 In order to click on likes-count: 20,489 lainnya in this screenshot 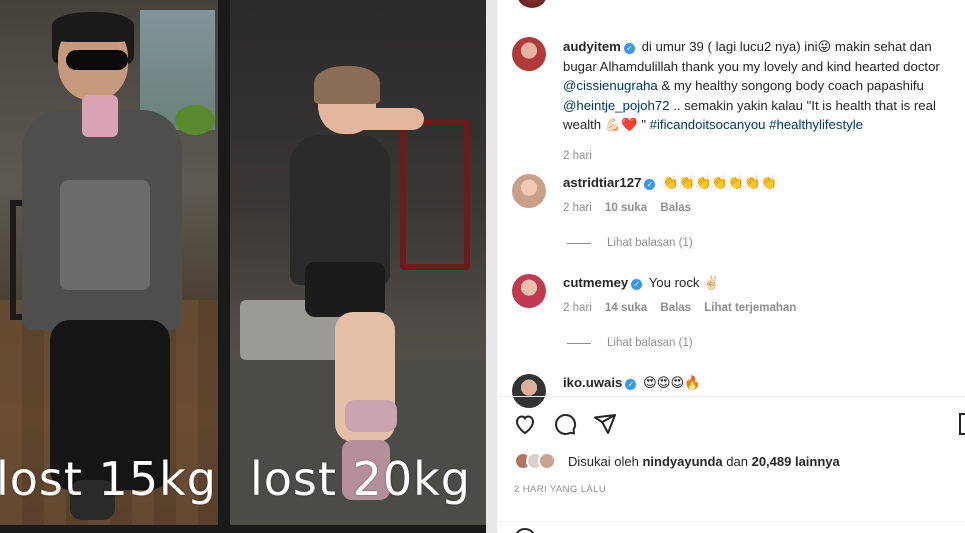, I will do `click(796, 461)`.